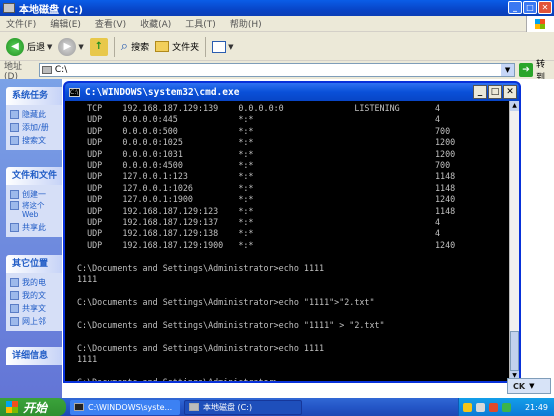 Image resolution: width=554 pixels, height=416 pixels. What do you see at coordinates (515, 7) in the screenshot?
I see `minimize-button: _` at bounding box center [515, 7].